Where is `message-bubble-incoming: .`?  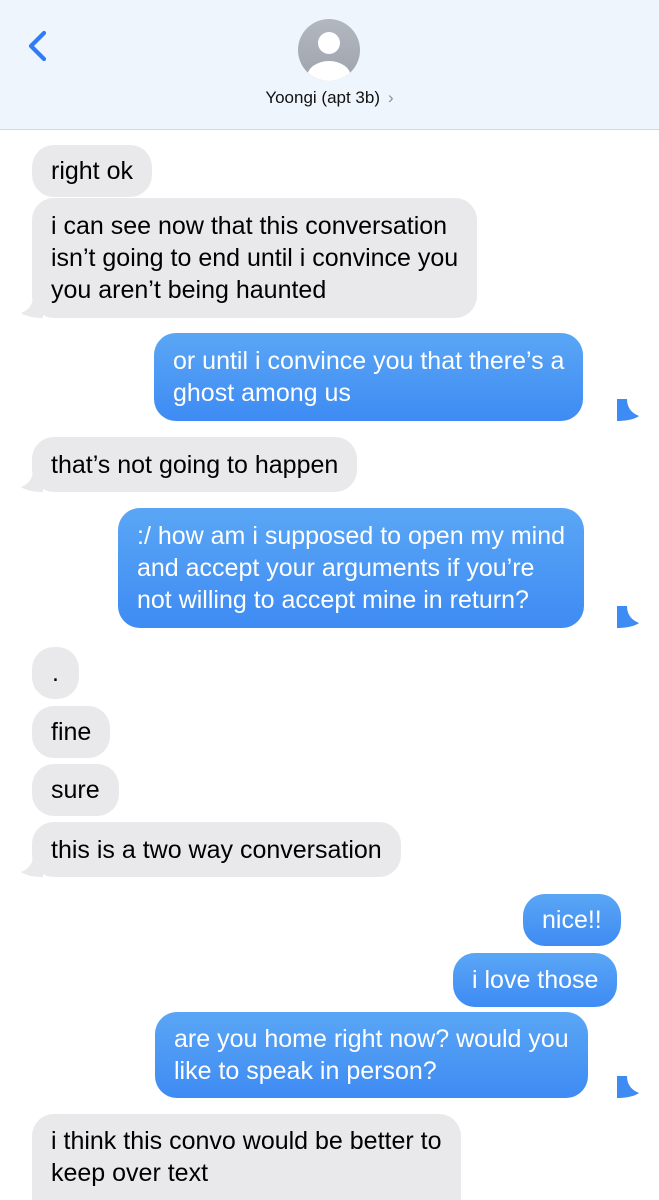
message-bubble-incoming: . is located at coordinates (55, 673).